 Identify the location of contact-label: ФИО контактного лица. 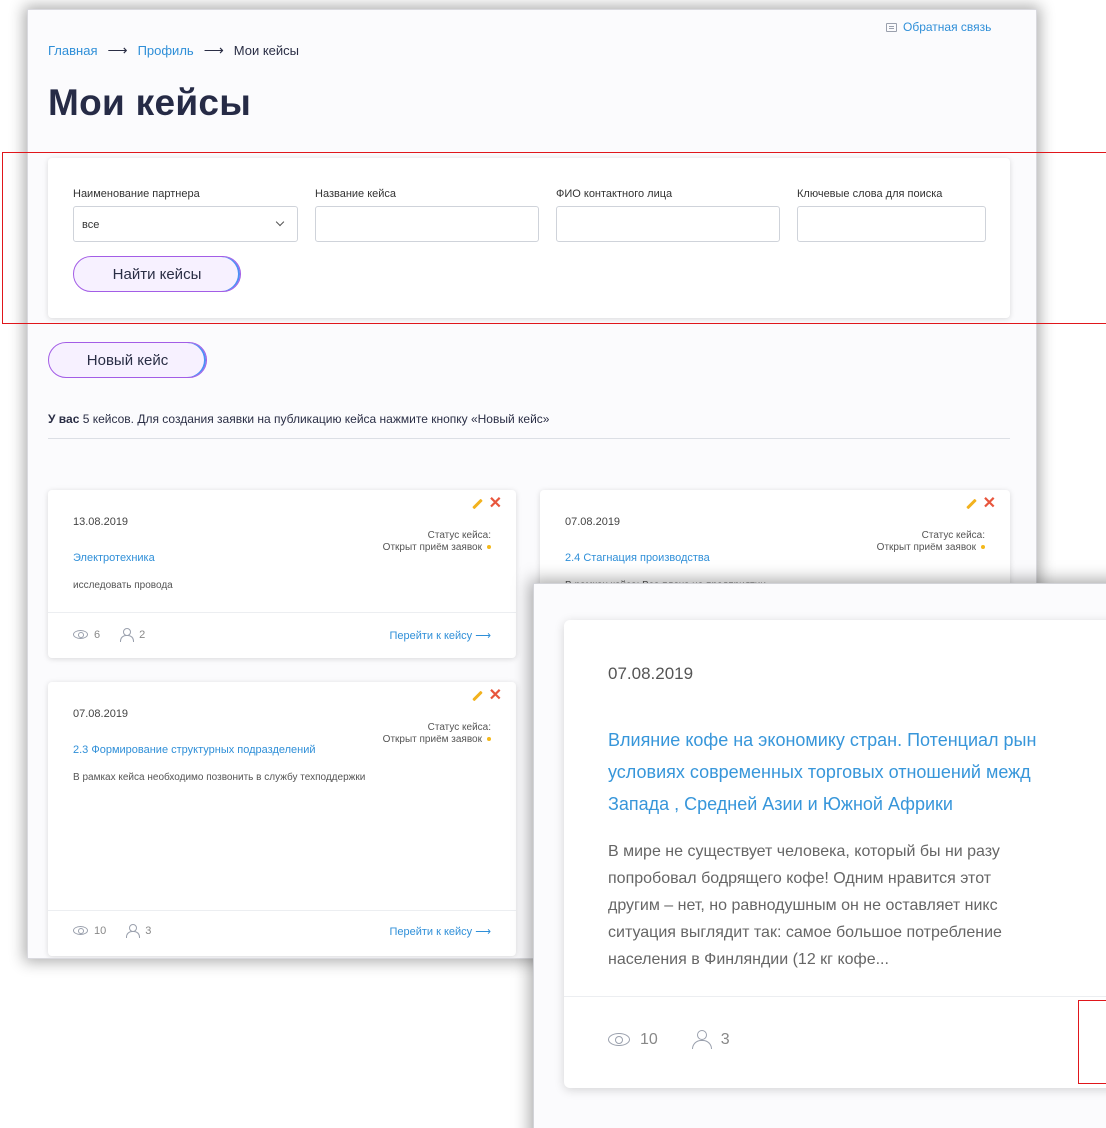
(614, 194).